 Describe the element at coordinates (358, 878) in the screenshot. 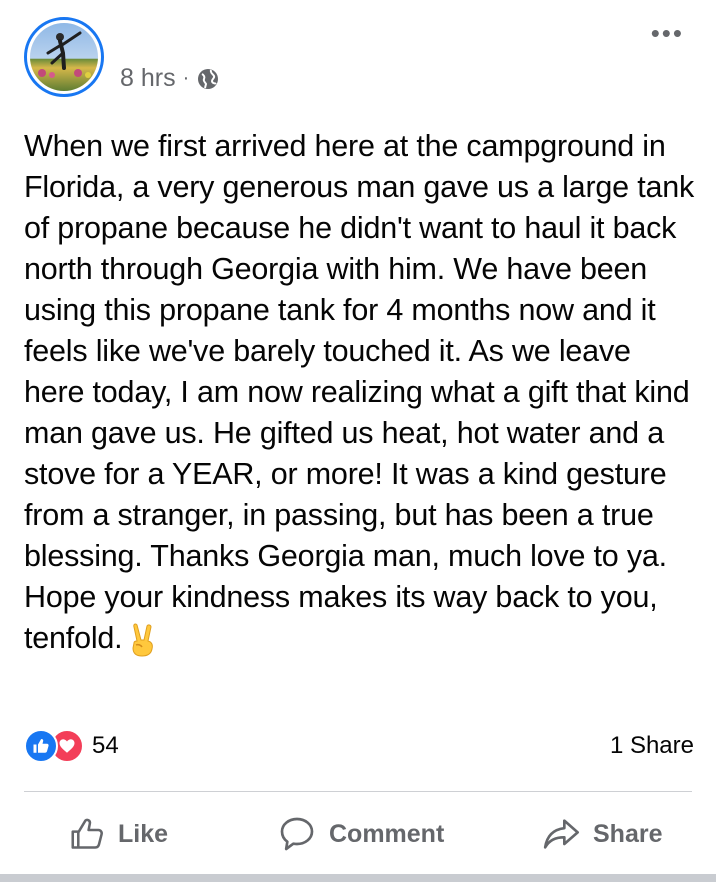

I see `bottom-separator` at that location.